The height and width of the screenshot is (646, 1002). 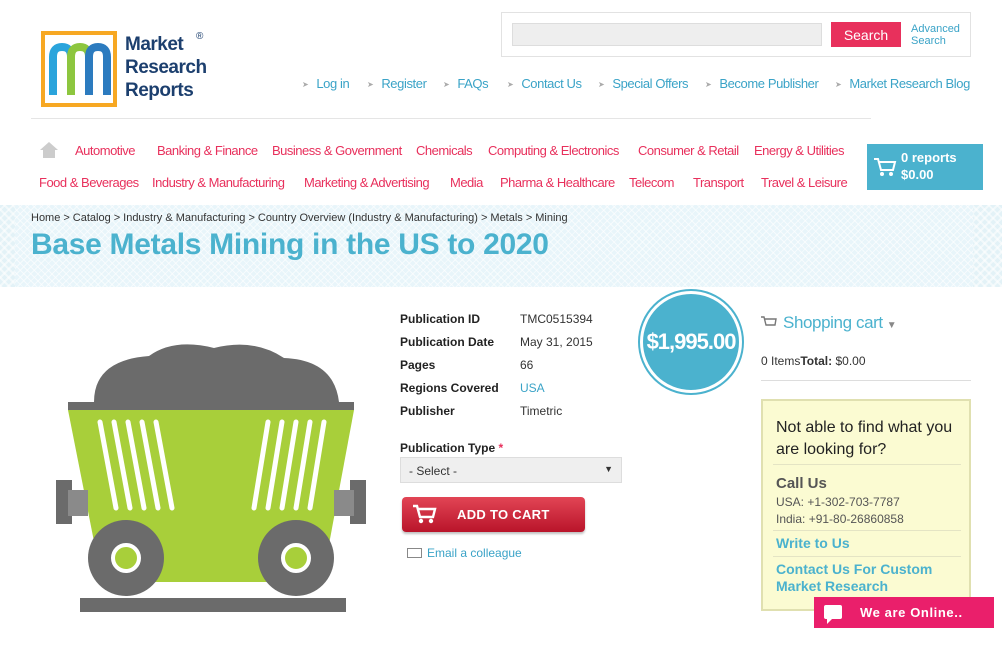 What do you see at coordinates (891, 325) in the screenshot?
I see `chevron-down-icon: ▼` at bounding box center [891, 325].